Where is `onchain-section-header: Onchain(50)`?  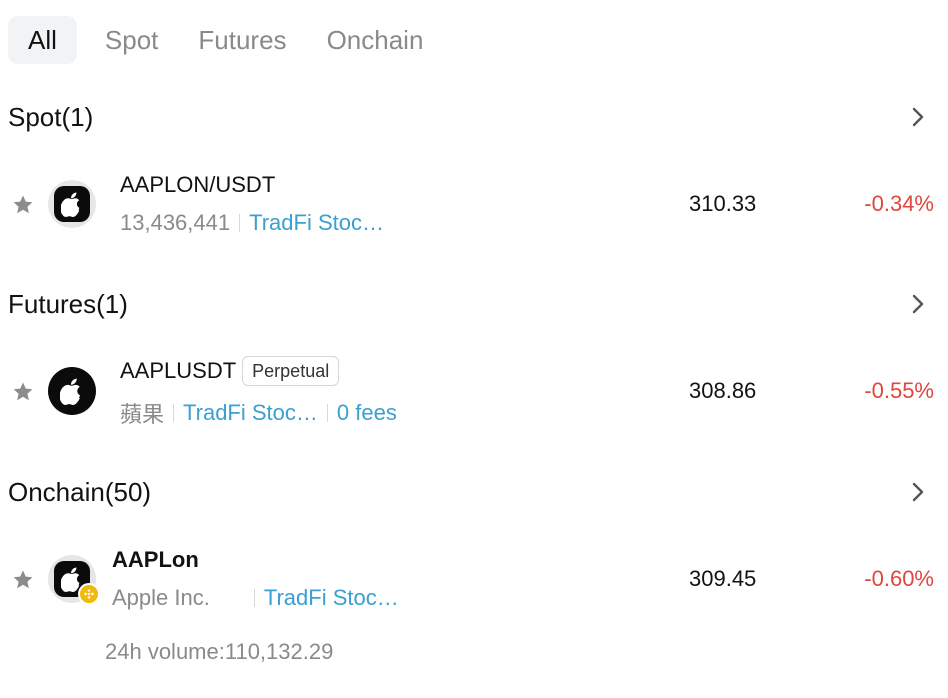
onchain-section-header: Onchain(50) is located at coordinates (471, 492).